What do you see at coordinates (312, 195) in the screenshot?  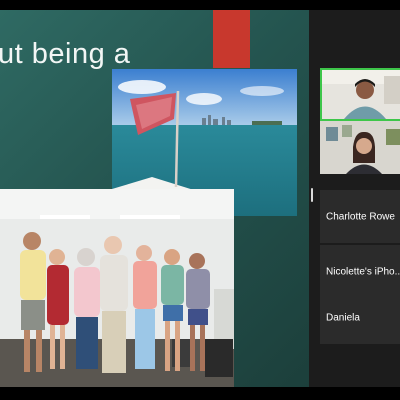 I see `gallery-resize-handle` at bounding box center [312, 195].